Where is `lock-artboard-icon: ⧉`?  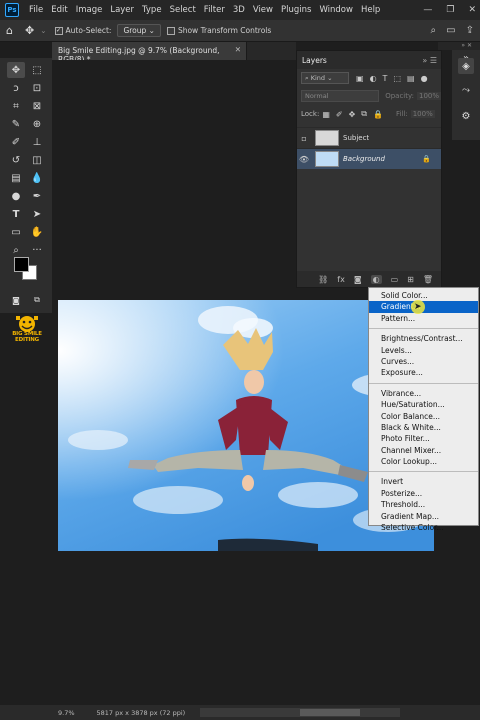 lock-artboard-icon: ⧉ is located at coordinates (364, 114).